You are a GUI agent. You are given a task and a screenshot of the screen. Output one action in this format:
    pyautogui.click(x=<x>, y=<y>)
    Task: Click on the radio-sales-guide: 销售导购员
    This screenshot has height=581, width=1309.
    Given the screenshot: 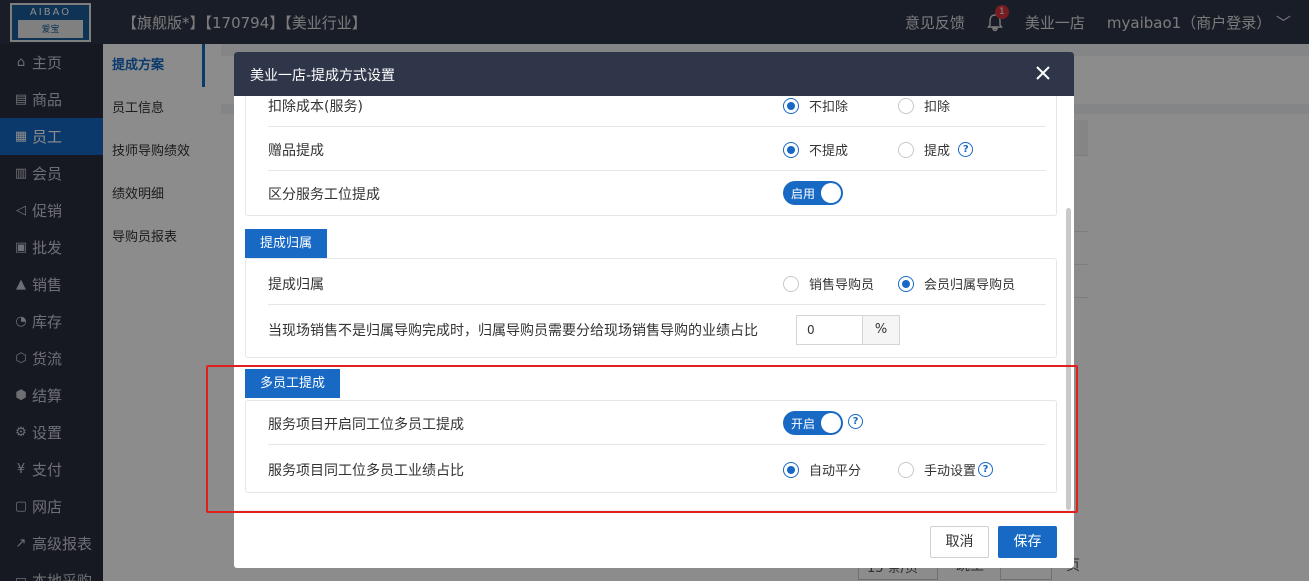 What is the action you would take?
    pyautogui.click(x=828, y=283)
    